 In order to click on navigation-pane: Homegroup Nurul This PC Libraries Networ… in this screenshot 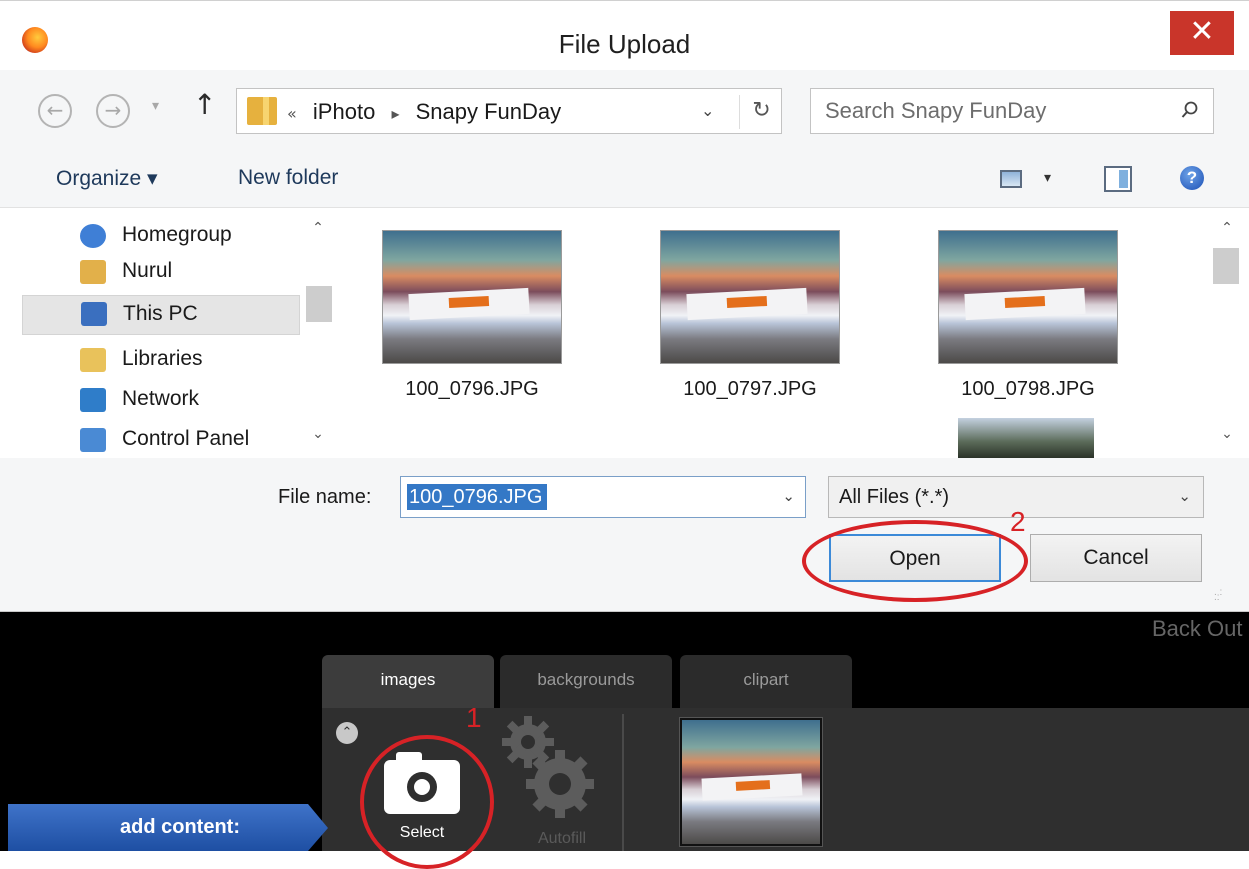, I will do `click(168, 333)`.